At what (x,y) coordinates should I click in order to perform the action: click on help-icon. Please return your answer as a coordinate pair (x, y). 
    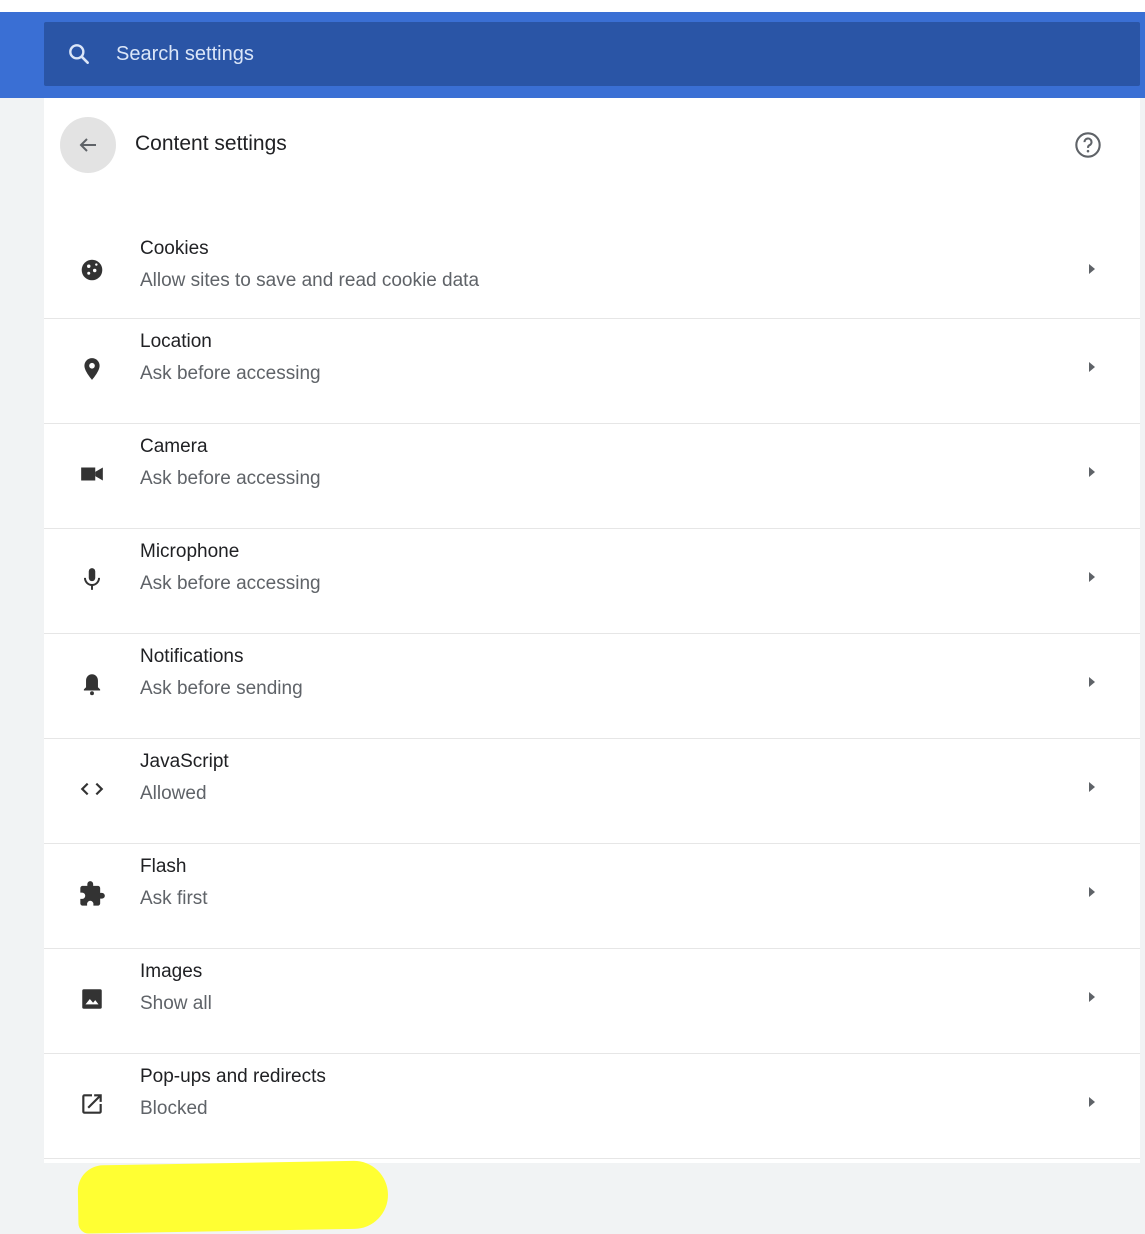
    Looking at the image, I should click on (1088, 145).